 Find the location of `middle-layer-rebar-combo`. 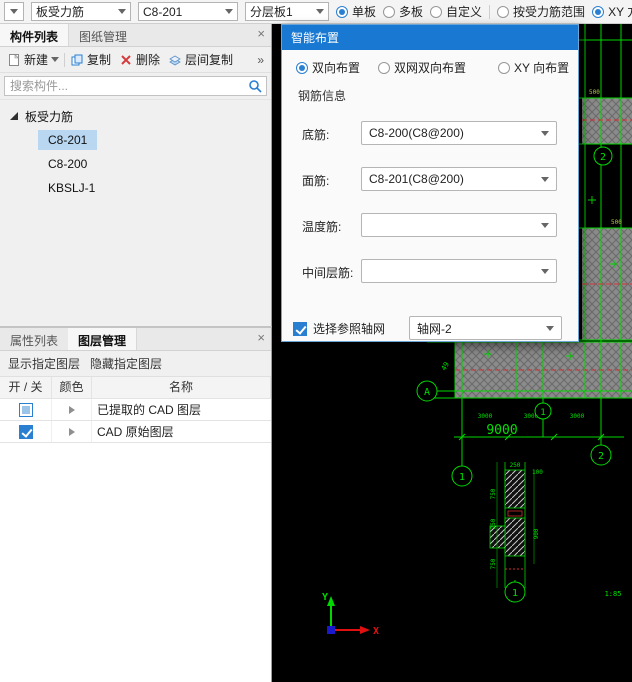

middle-layer-rebar-combo is located at coordinates (459, 271).